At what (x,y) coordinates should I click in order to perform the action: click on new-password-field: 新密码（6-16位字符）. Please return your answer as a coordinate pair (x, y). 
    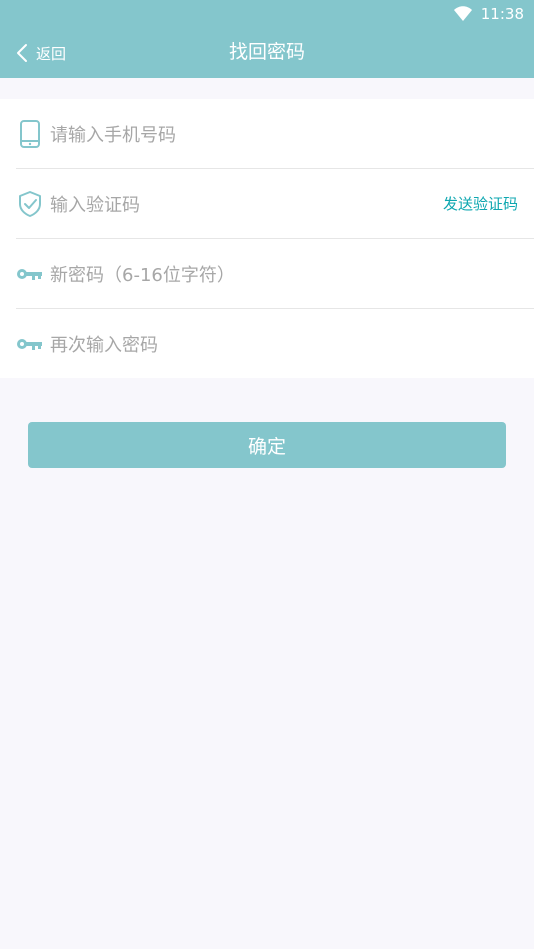
    Looking at the image, I should click on (275, 274).